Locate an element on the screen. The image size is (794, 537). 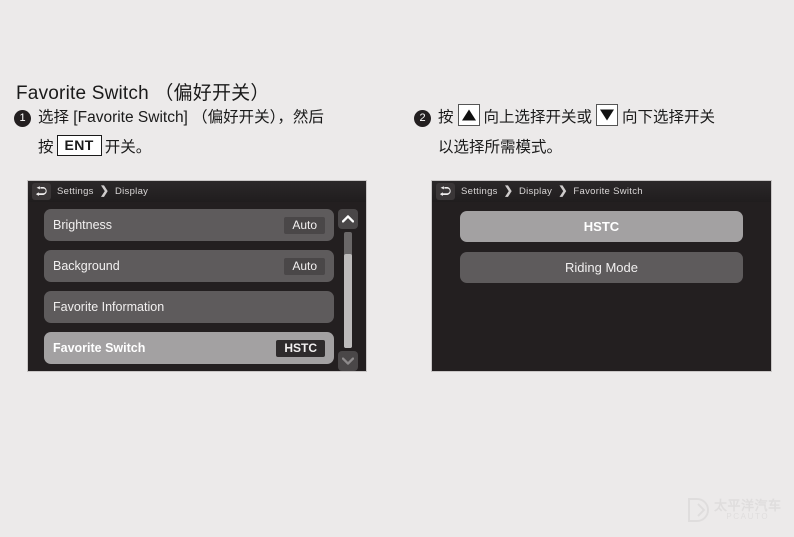
step-number-1: 1 is located at coordinates (22, 118).